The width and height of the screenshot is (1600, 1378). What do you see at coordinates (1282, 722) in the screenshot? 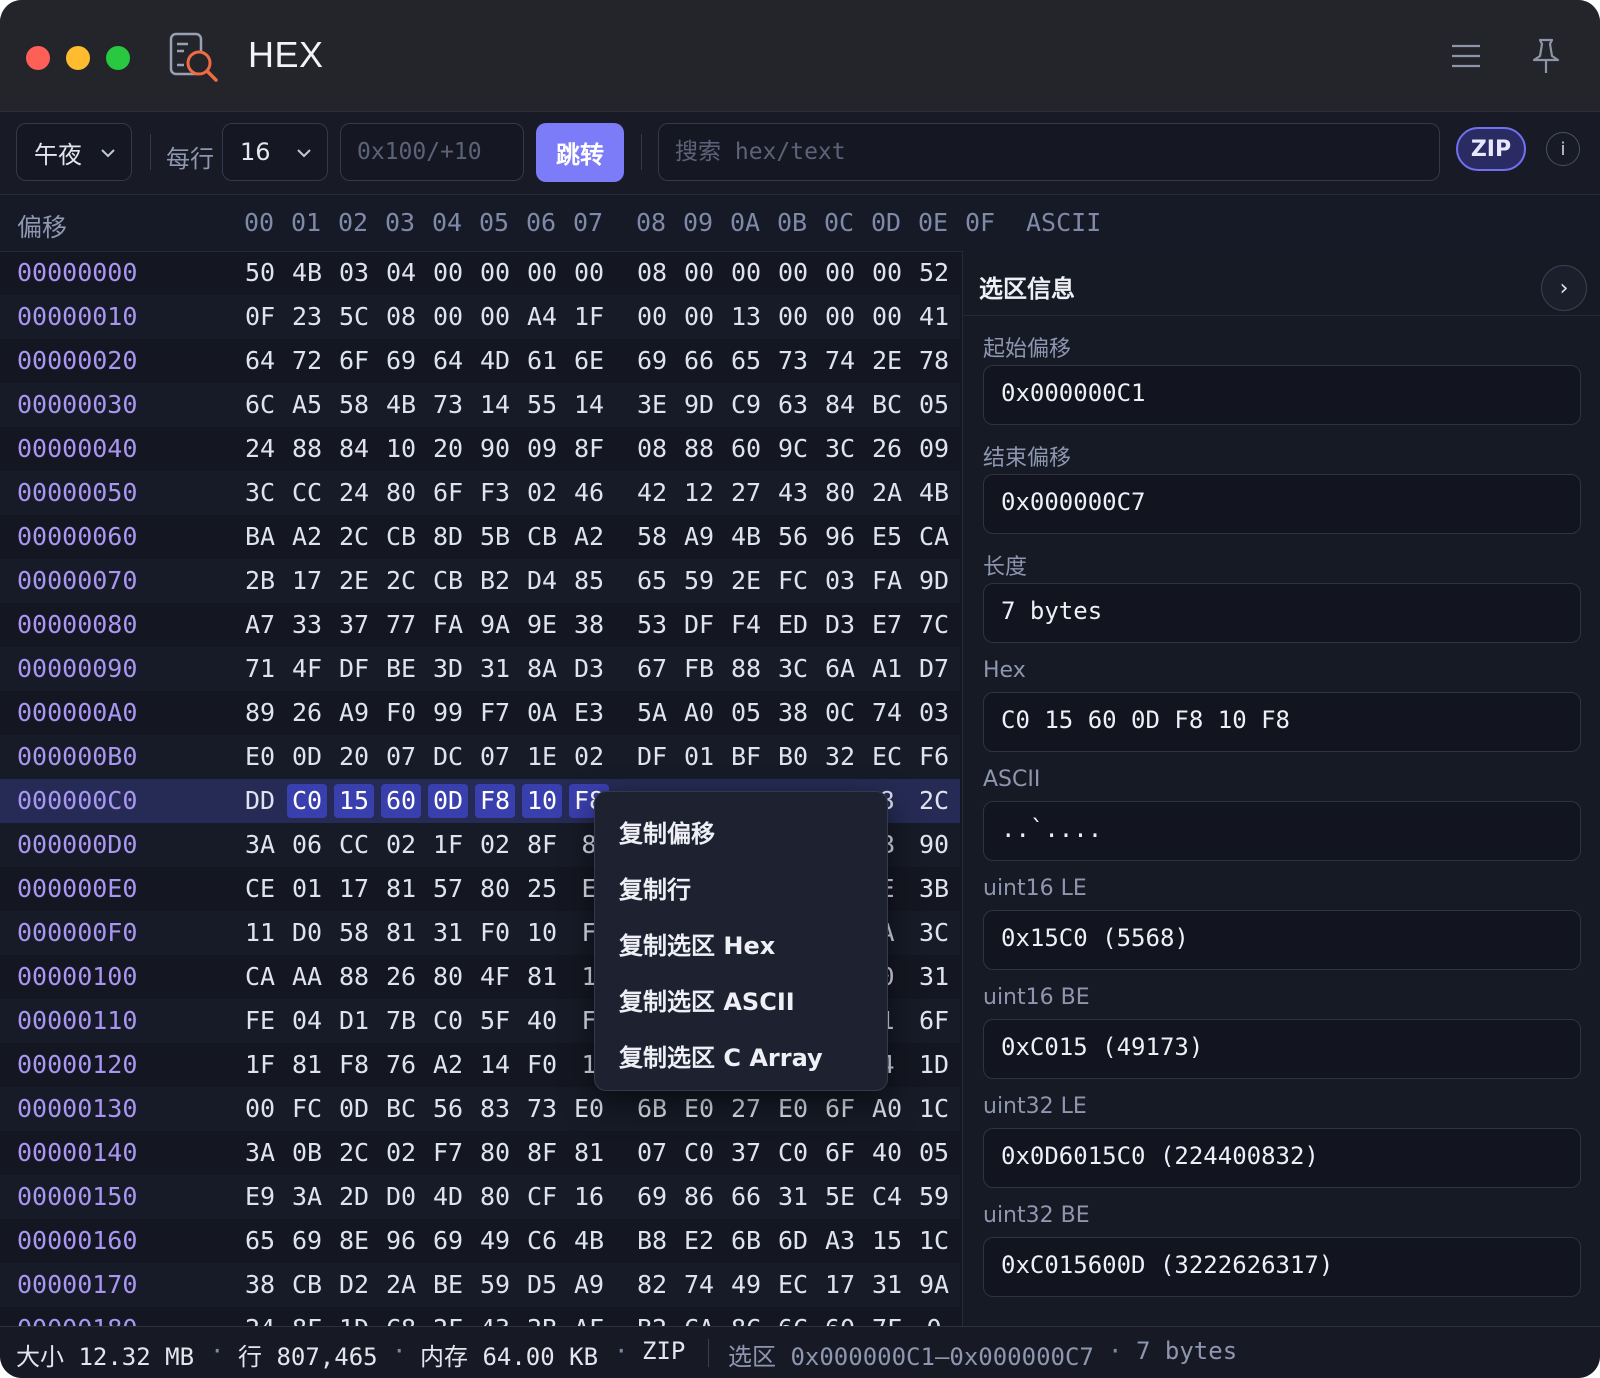
I see `field-value-box: C0 15 60 0D F8 10 F8` at bounding box center [1282, 722].